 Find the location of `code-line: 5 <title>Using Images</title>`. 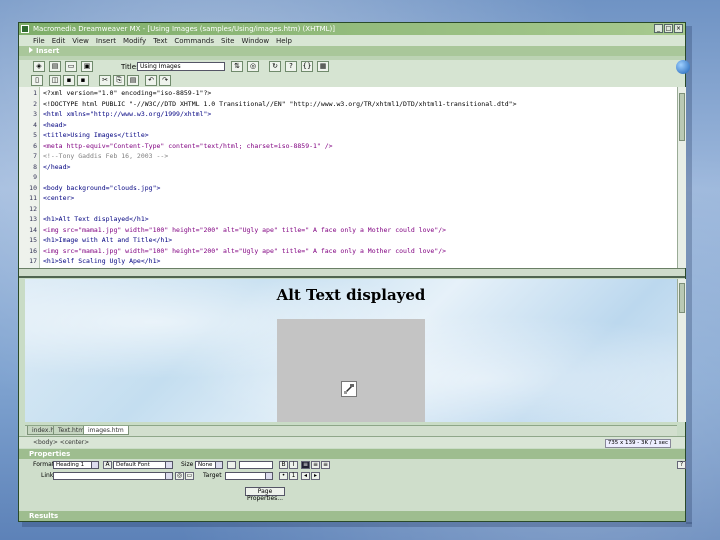

code-line: 5 <title>Using Images</title> is located at coordinates (346, 135).